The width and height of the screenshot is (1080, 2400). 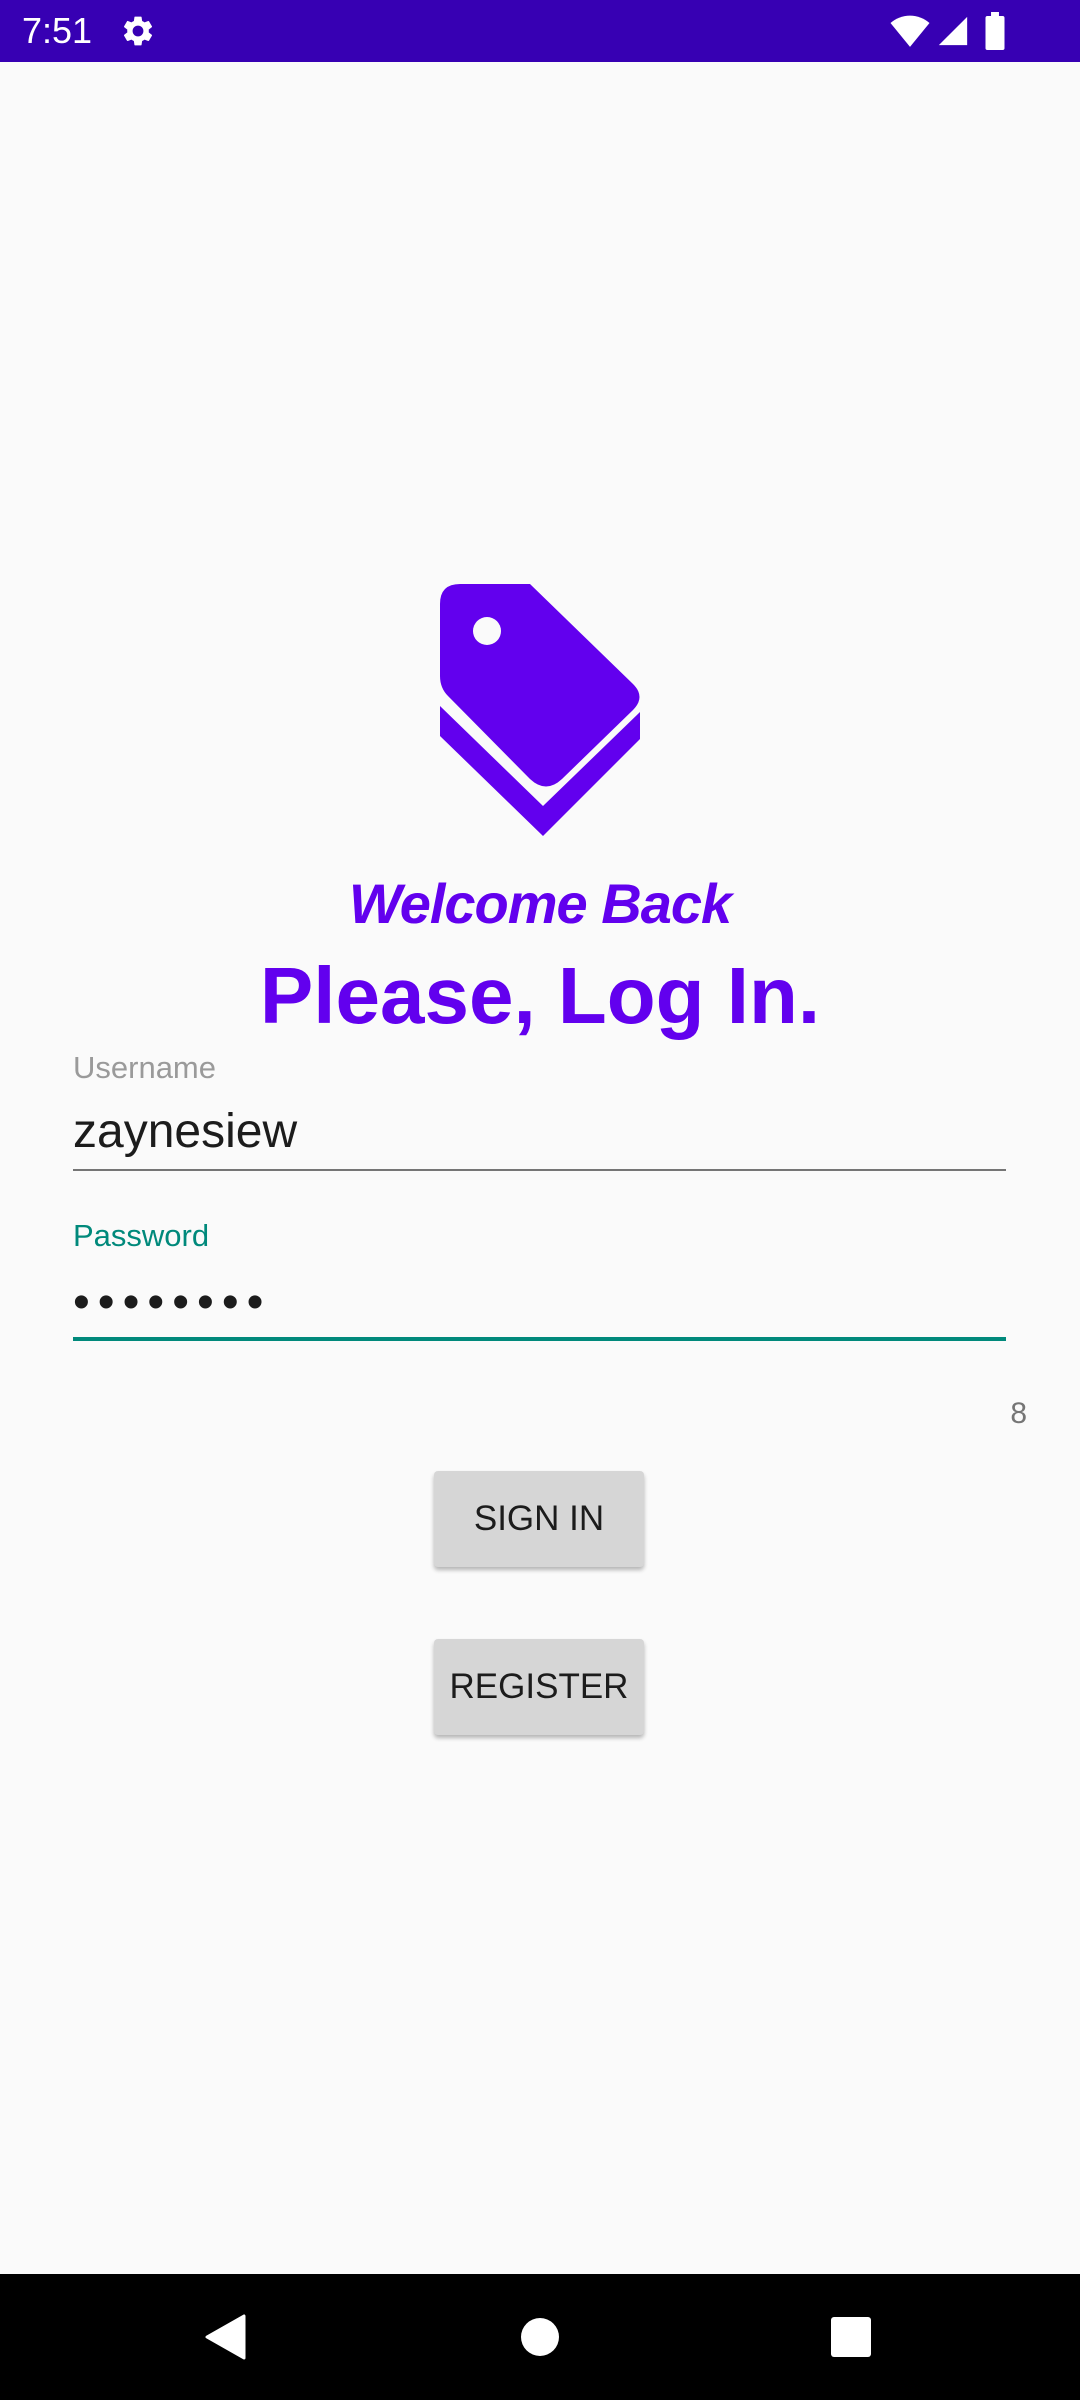 I want to click on settings-gear-icon, so click(x=138, y=31).